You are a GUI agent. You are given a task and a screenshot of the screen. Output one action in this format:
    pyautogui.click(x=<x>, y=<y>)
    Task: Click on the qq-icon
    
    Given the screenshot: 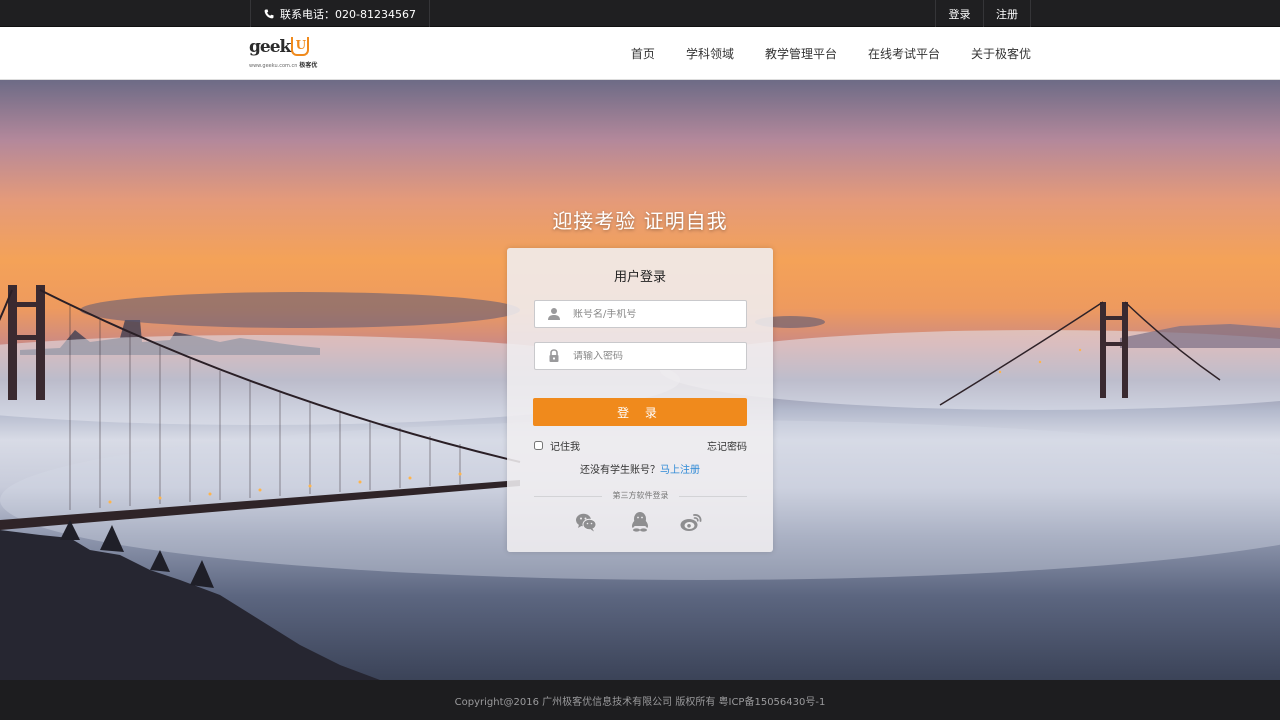 What is the action you would take?
    pyautogui.click(x=640, y=522)
    